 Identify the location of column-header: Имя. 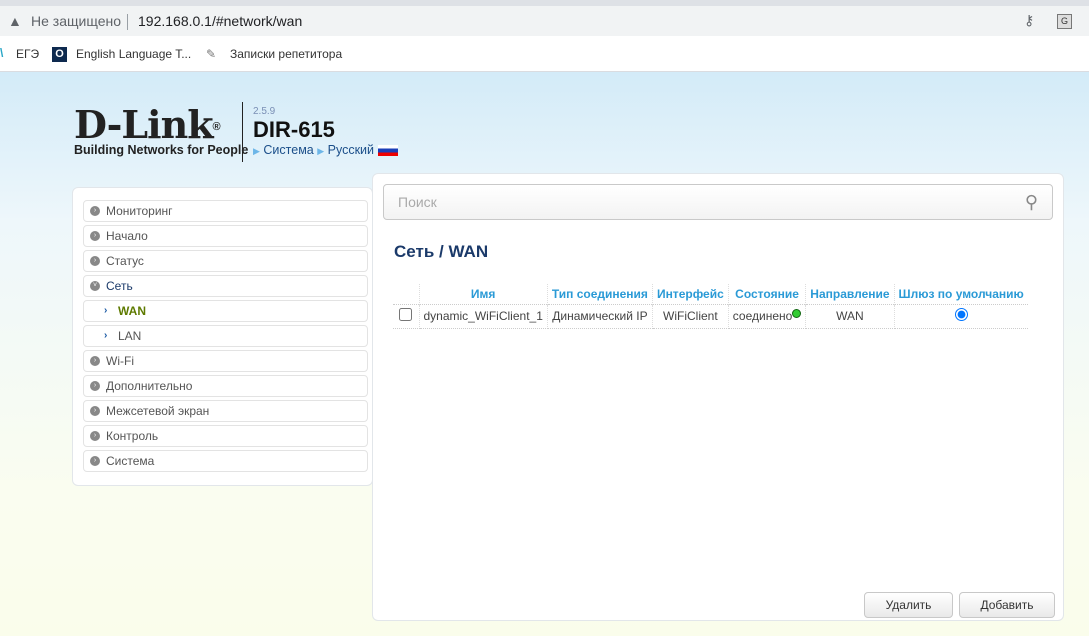
(483, 294).